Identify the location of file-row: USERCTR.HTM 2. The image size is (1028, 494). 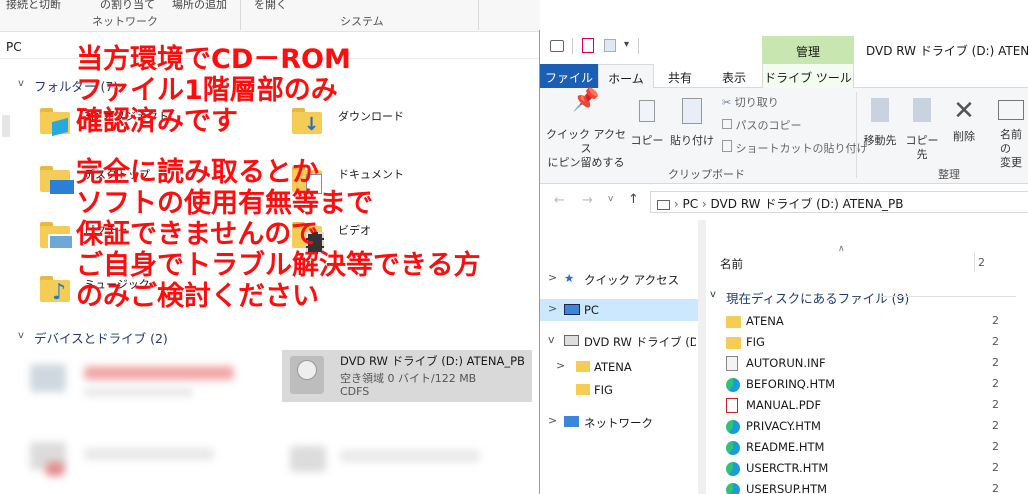
(870, 469).